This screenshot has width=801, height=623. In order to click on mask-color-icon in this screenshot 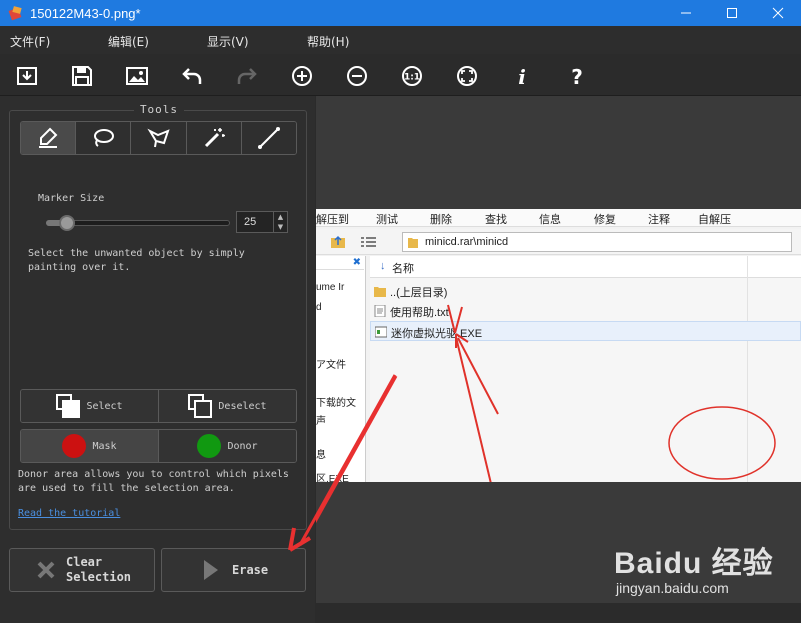, I will do `click(74, 446)`.